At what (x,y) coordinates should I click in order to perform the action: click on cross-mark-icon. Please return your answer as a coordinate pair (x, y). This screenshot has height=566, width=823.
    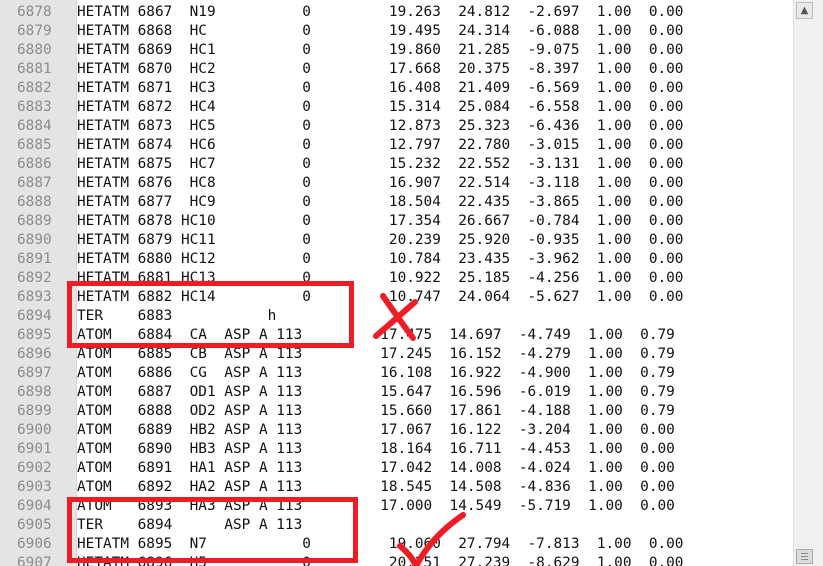
    Looking at the image, I should click on (395, 317).